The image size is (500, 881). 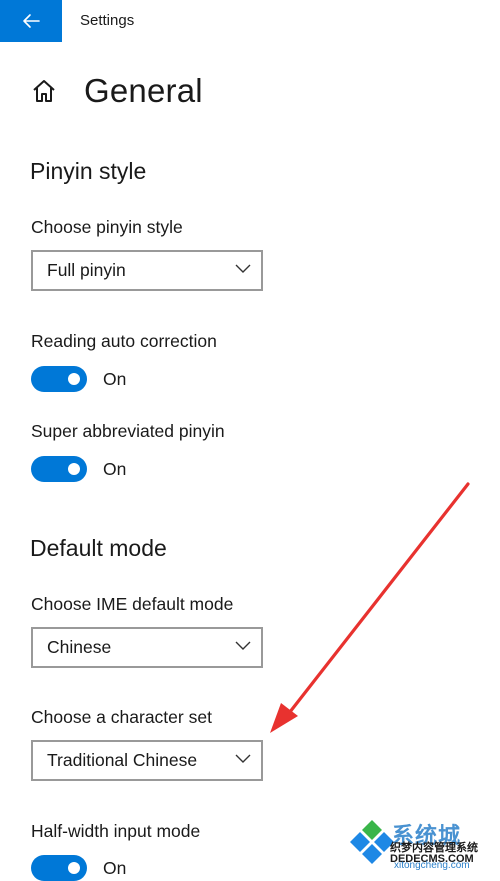 What do you see at coordinates (98, 548) in the screenshot?
I see `section-title-default-mode: Default mode` at bounding box center [98, 548].